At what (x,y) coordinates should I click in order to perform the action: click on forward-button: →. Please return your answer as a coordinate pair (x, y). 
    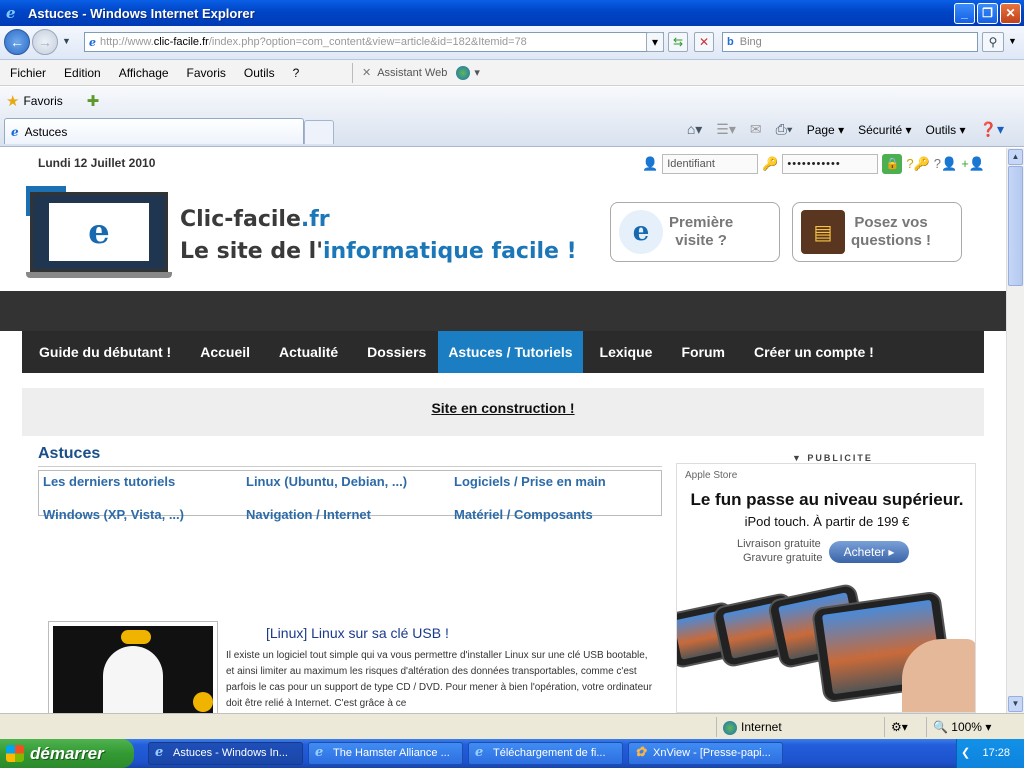
    Looking at the image, I should click on (45, 42).